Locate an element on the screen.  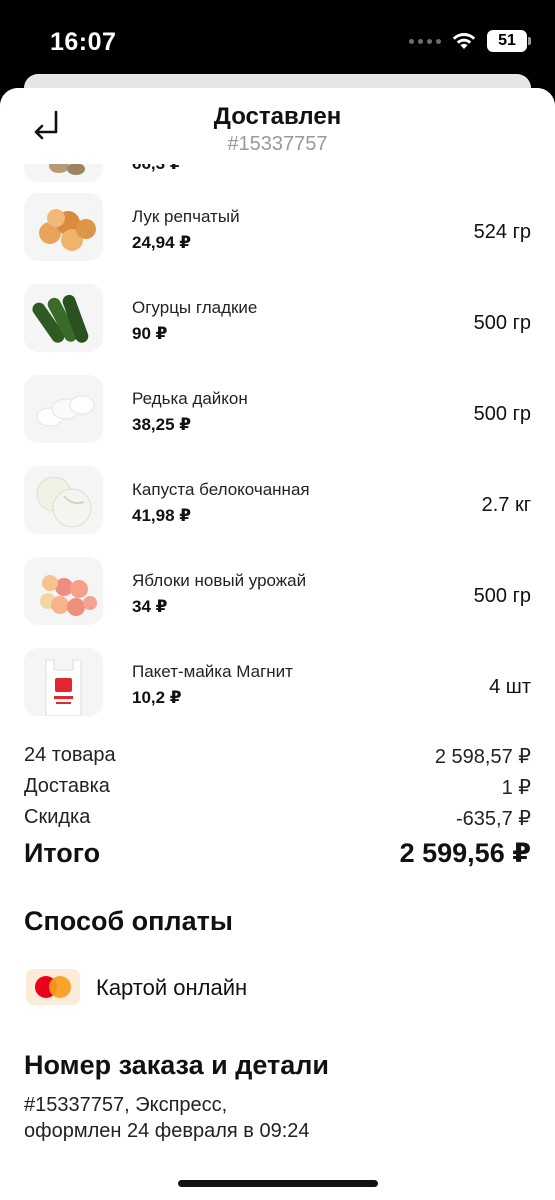
summary-discount-row: Скидка -635,7 ₽ is located at coordinates (277, 818).